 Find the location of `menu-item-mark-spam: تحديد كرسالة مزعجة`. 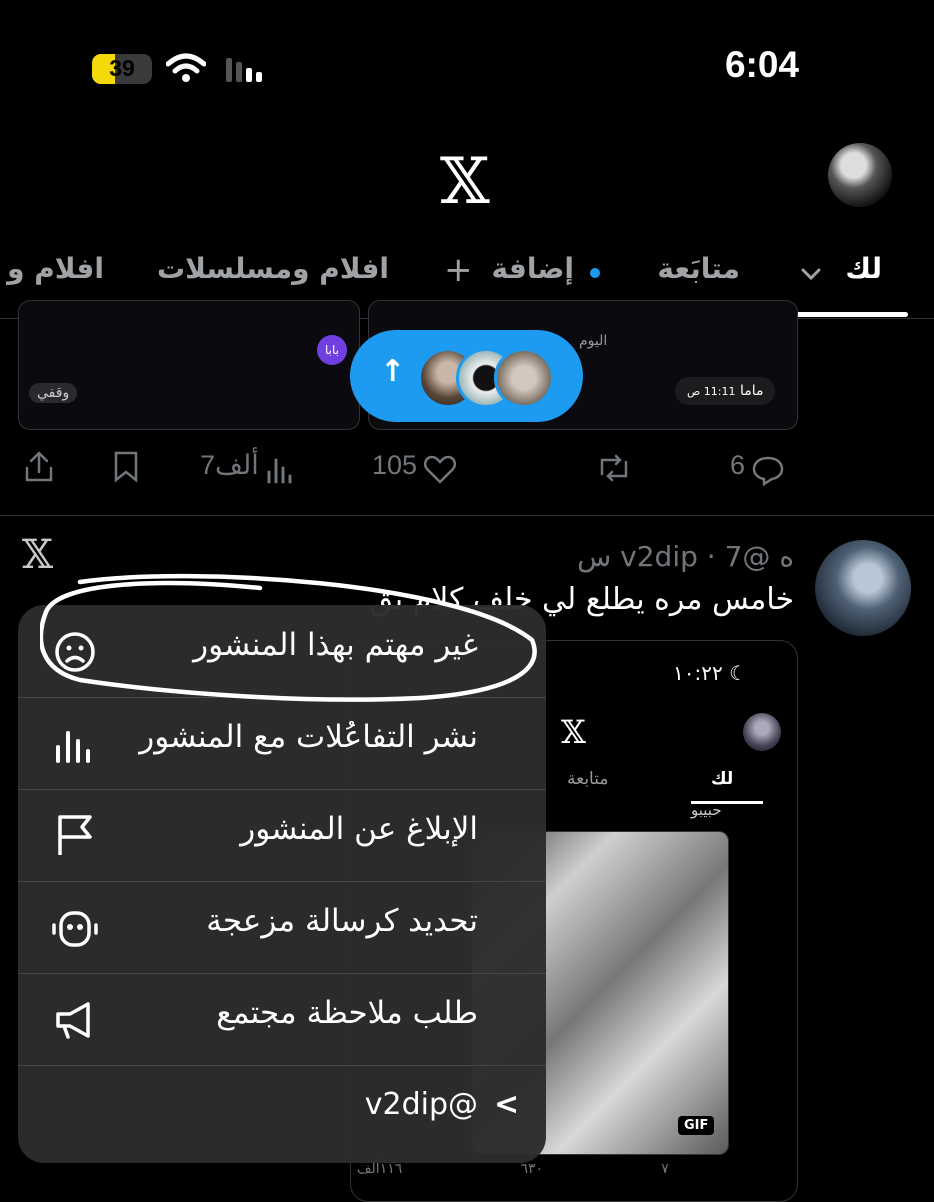

menu-item-mark-spam: تحديد كرسالة مزعجة is located at coordinates (282, 927).